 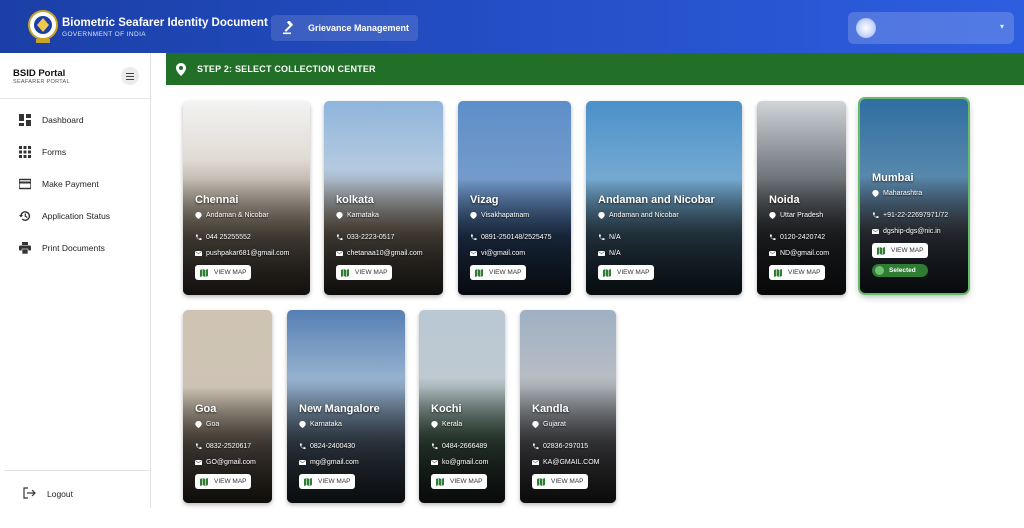 What do you see at coordinates (595, 69) in the screenshot?
I see `step-header: STEP 2: SELECT COLLECTION CENTER` at bounding box center [595, 69].